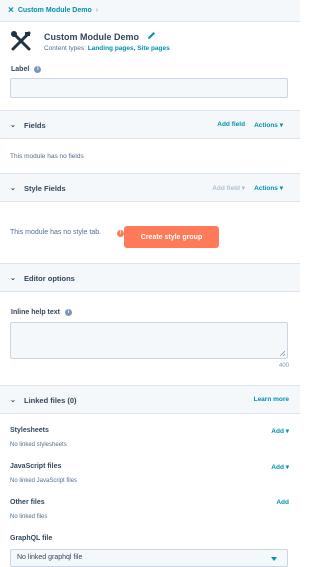 This screenshot has height=567, width=320. I want to click on stylesheets-empty-text: No linked stylesheets, so click(38, 445).